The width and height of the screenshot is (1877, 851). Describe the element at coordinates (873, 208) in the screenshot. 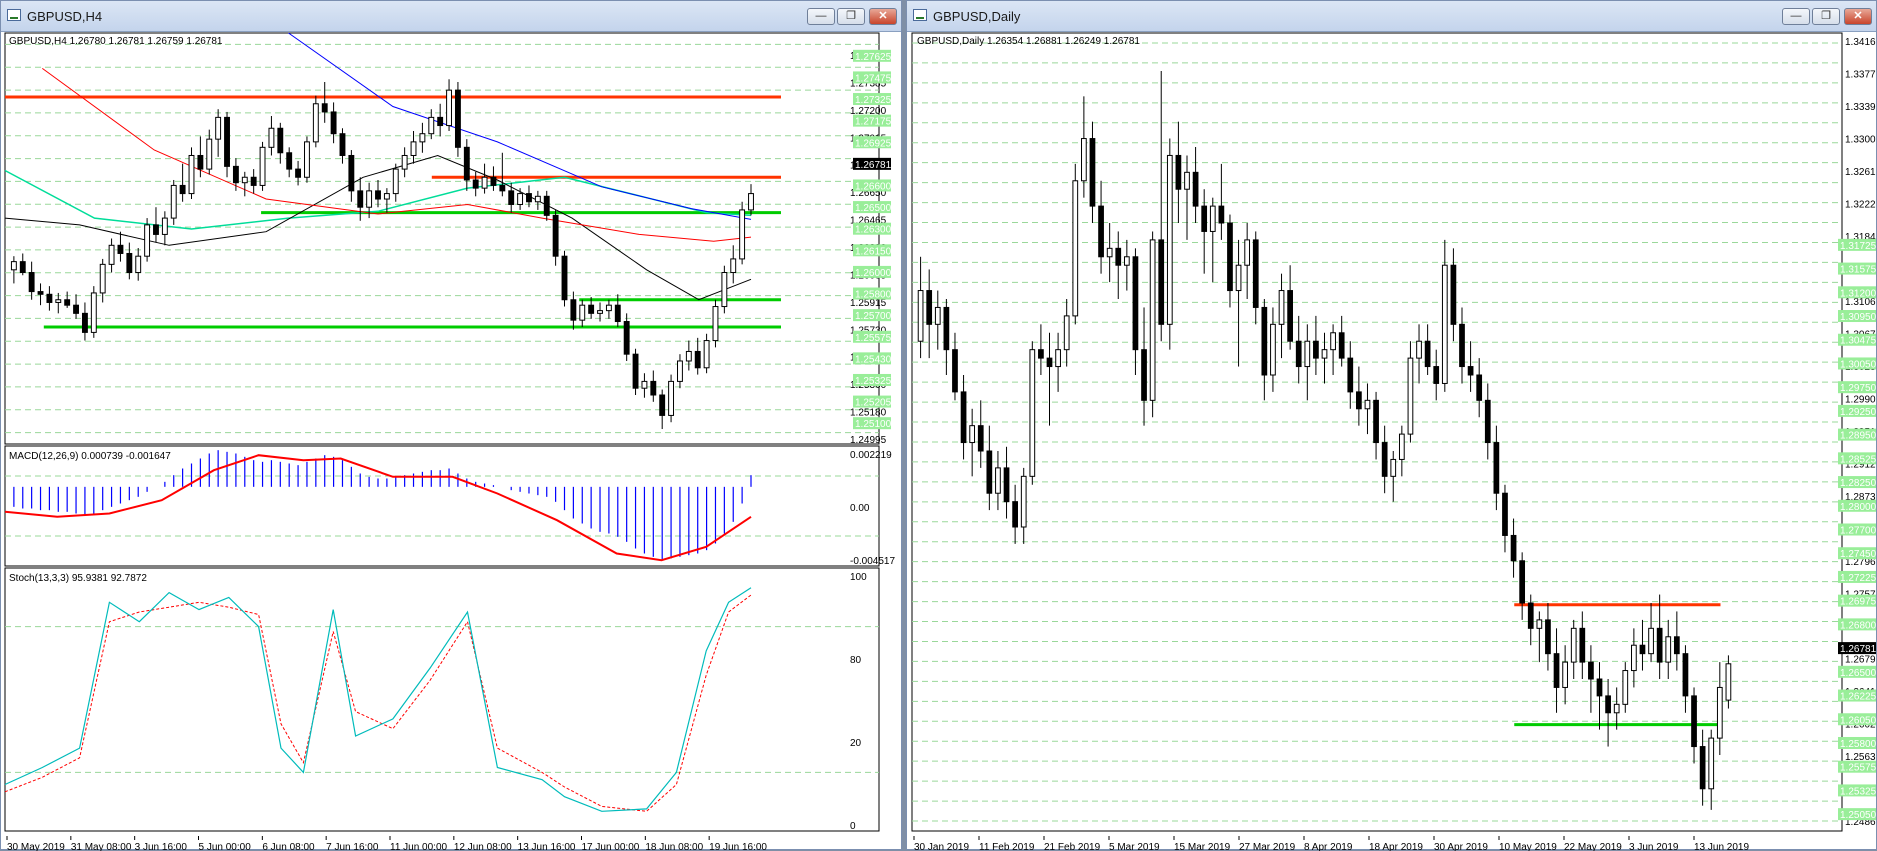

I see `price-tag-label: 1.26500` at that location.